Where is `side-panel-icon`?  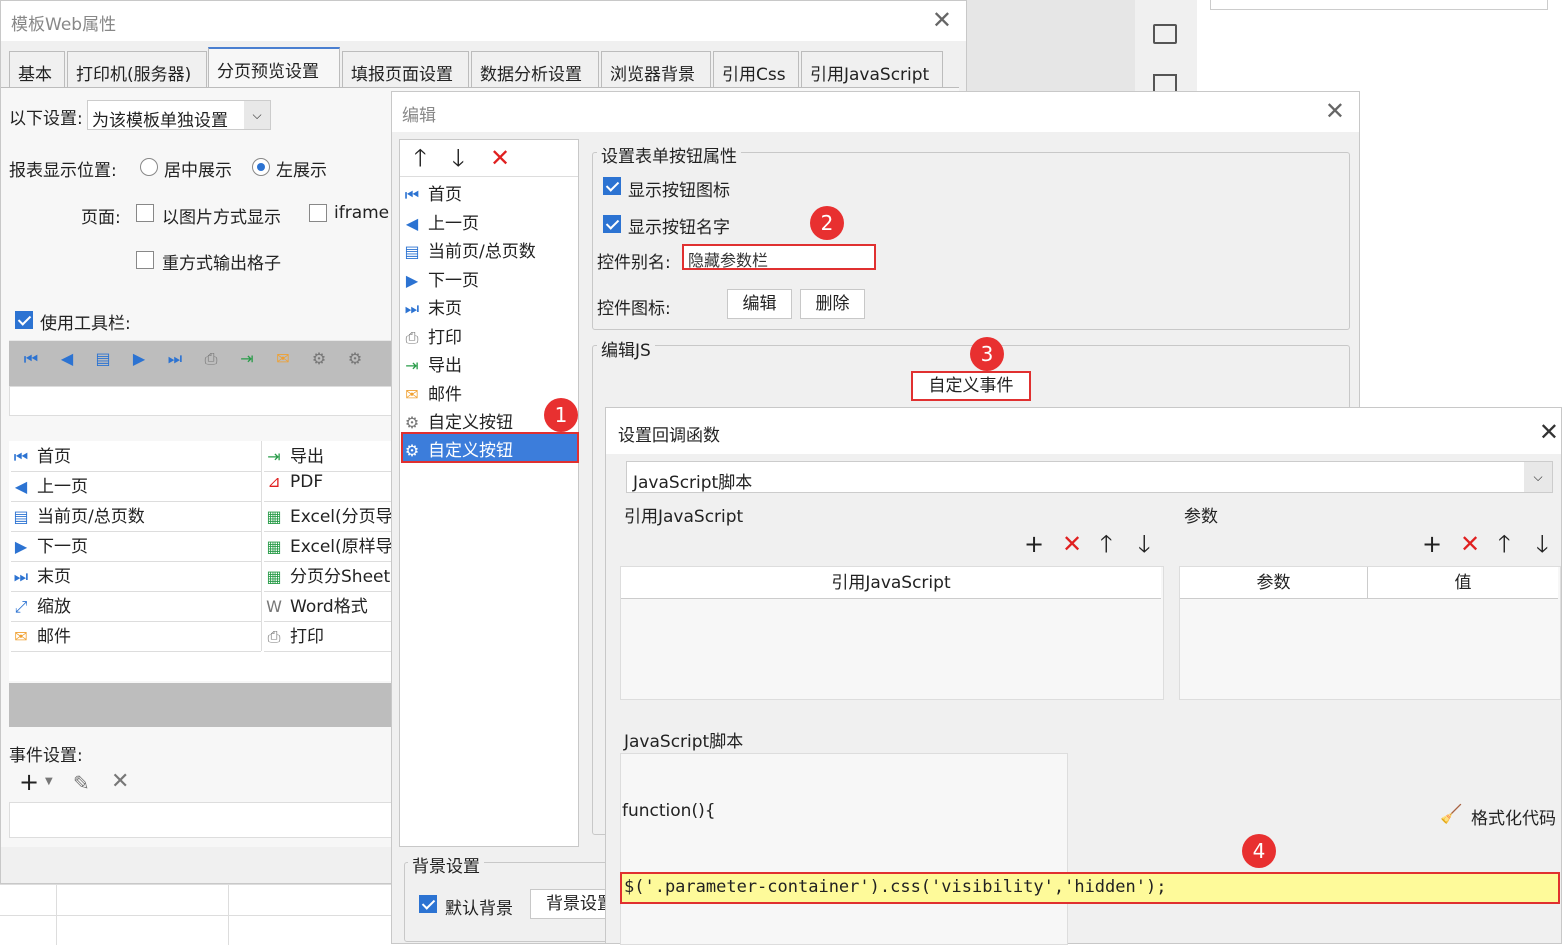
side-panel-icon is located at coordinates (1165, 34).